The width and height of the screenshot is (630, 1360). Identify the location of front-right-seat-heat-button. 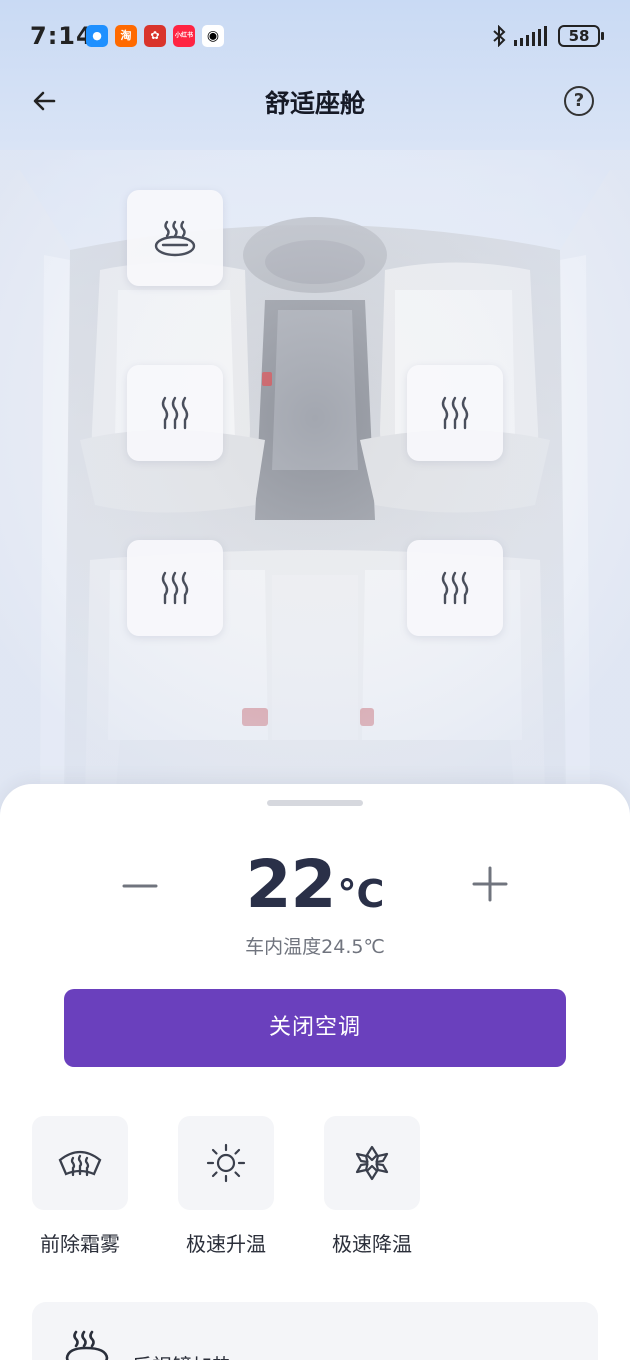
(455, 413).